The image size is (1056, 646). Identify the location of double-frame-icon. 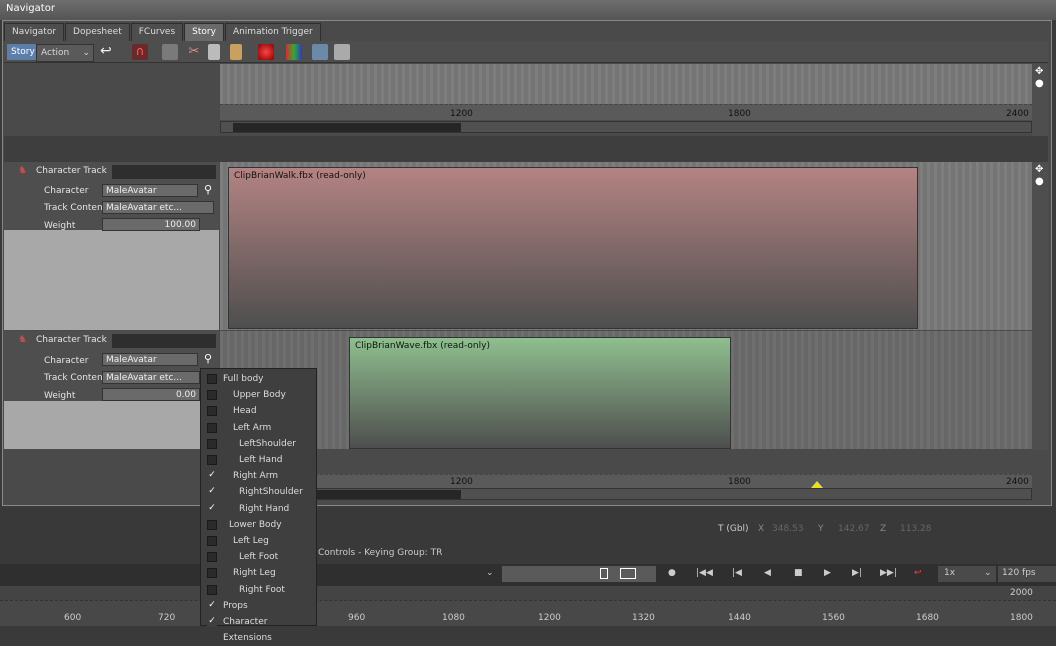
(628, 573).